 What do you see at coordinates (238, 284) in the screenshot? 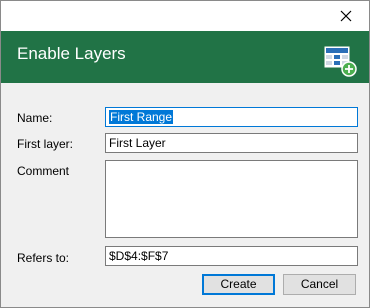
I see `create-button: Create` at bounding box center [238, 284].